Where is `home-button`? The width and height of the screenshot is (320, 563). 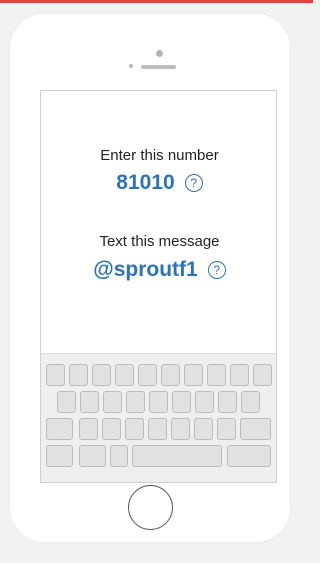 home-button is located at coordinates (150, 507).